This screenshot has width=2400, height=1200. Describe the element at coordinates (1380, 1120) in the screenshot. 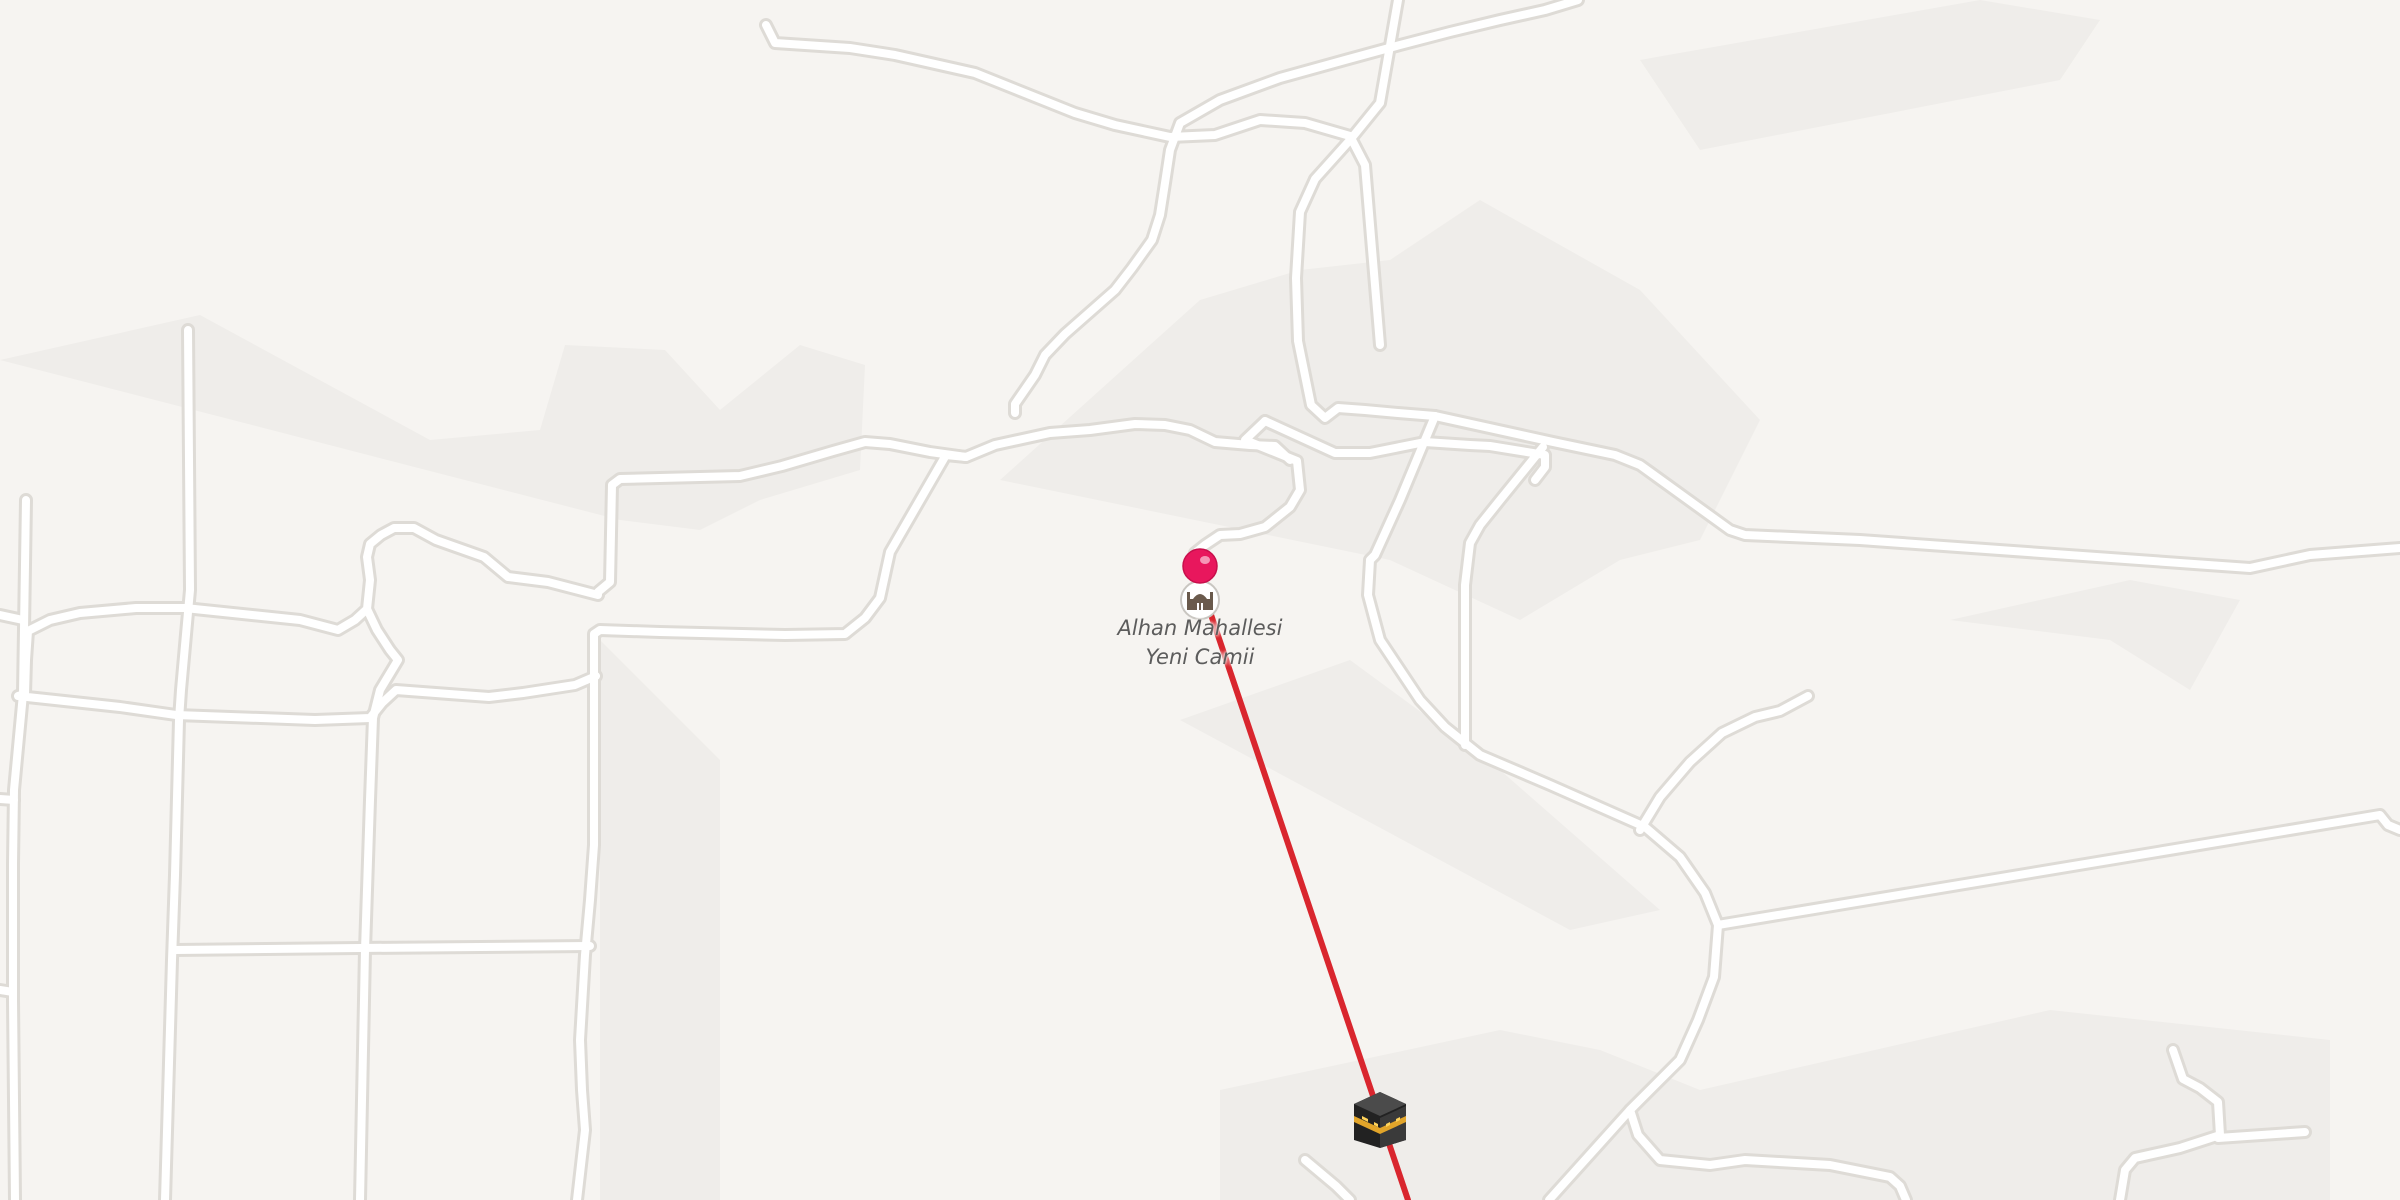

I see `kaaba-icon` at that location.